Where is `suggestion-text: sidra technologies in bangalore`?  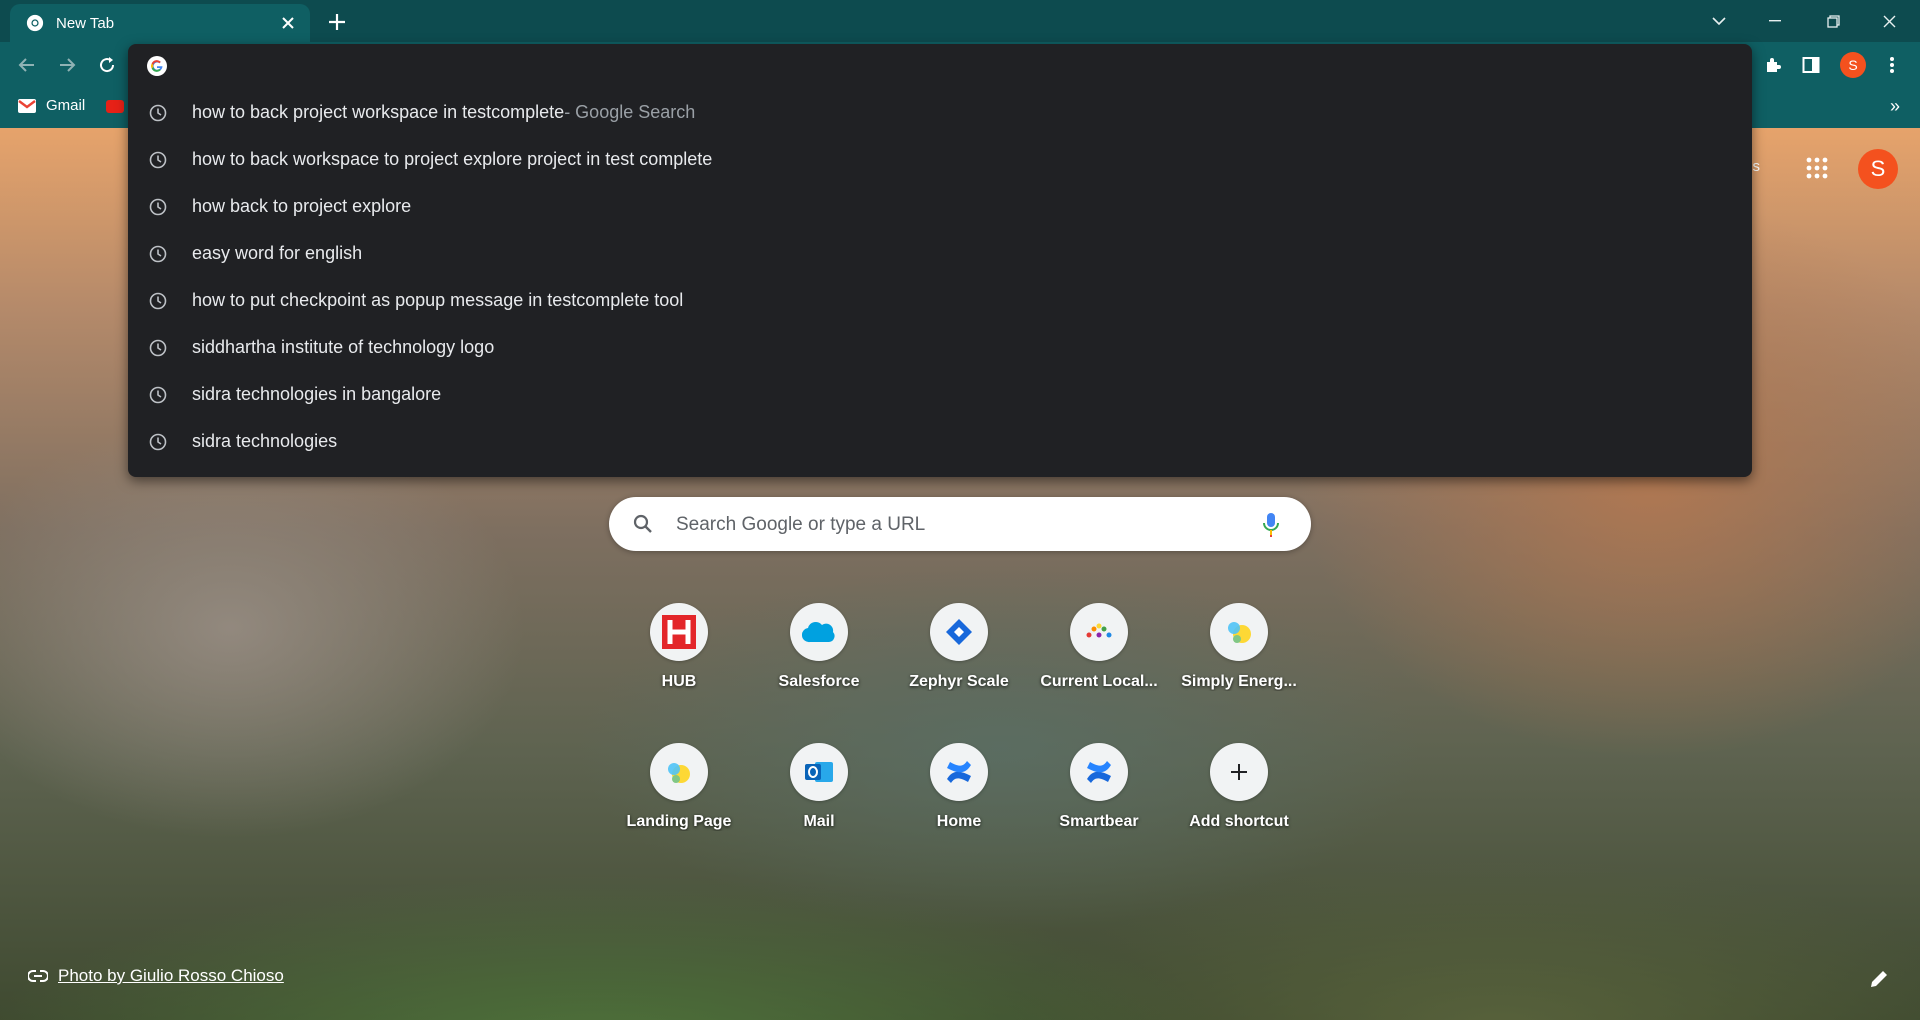
suggestion-text: sidra technologies in bangalore is located at coordinates (317, 394).